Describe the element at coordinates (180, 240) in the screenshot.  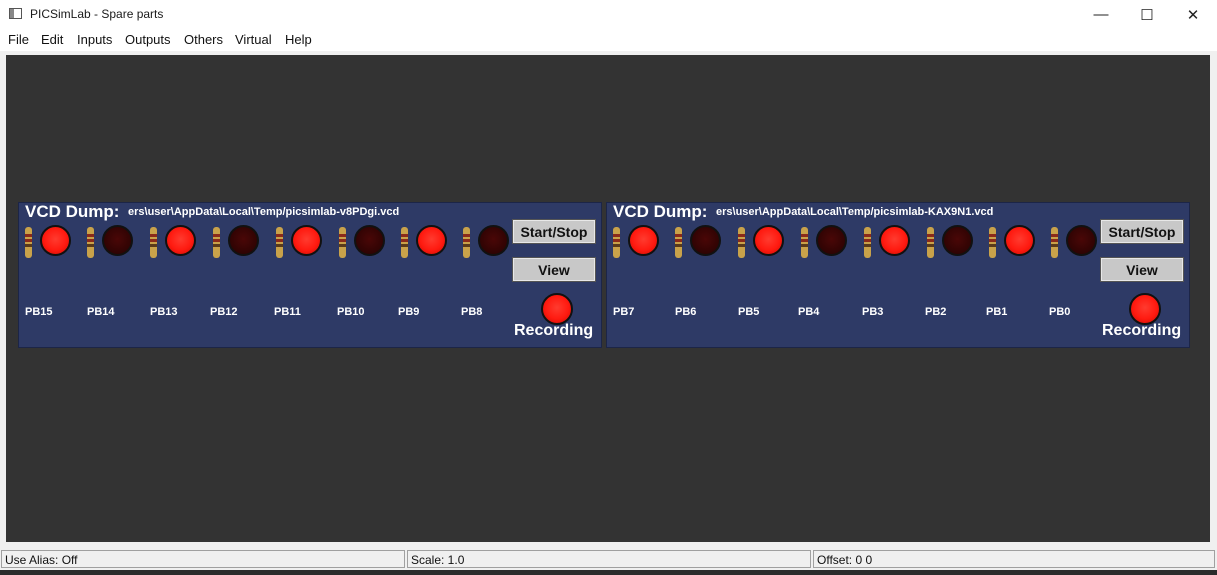
I see `led-pb13` at that location.